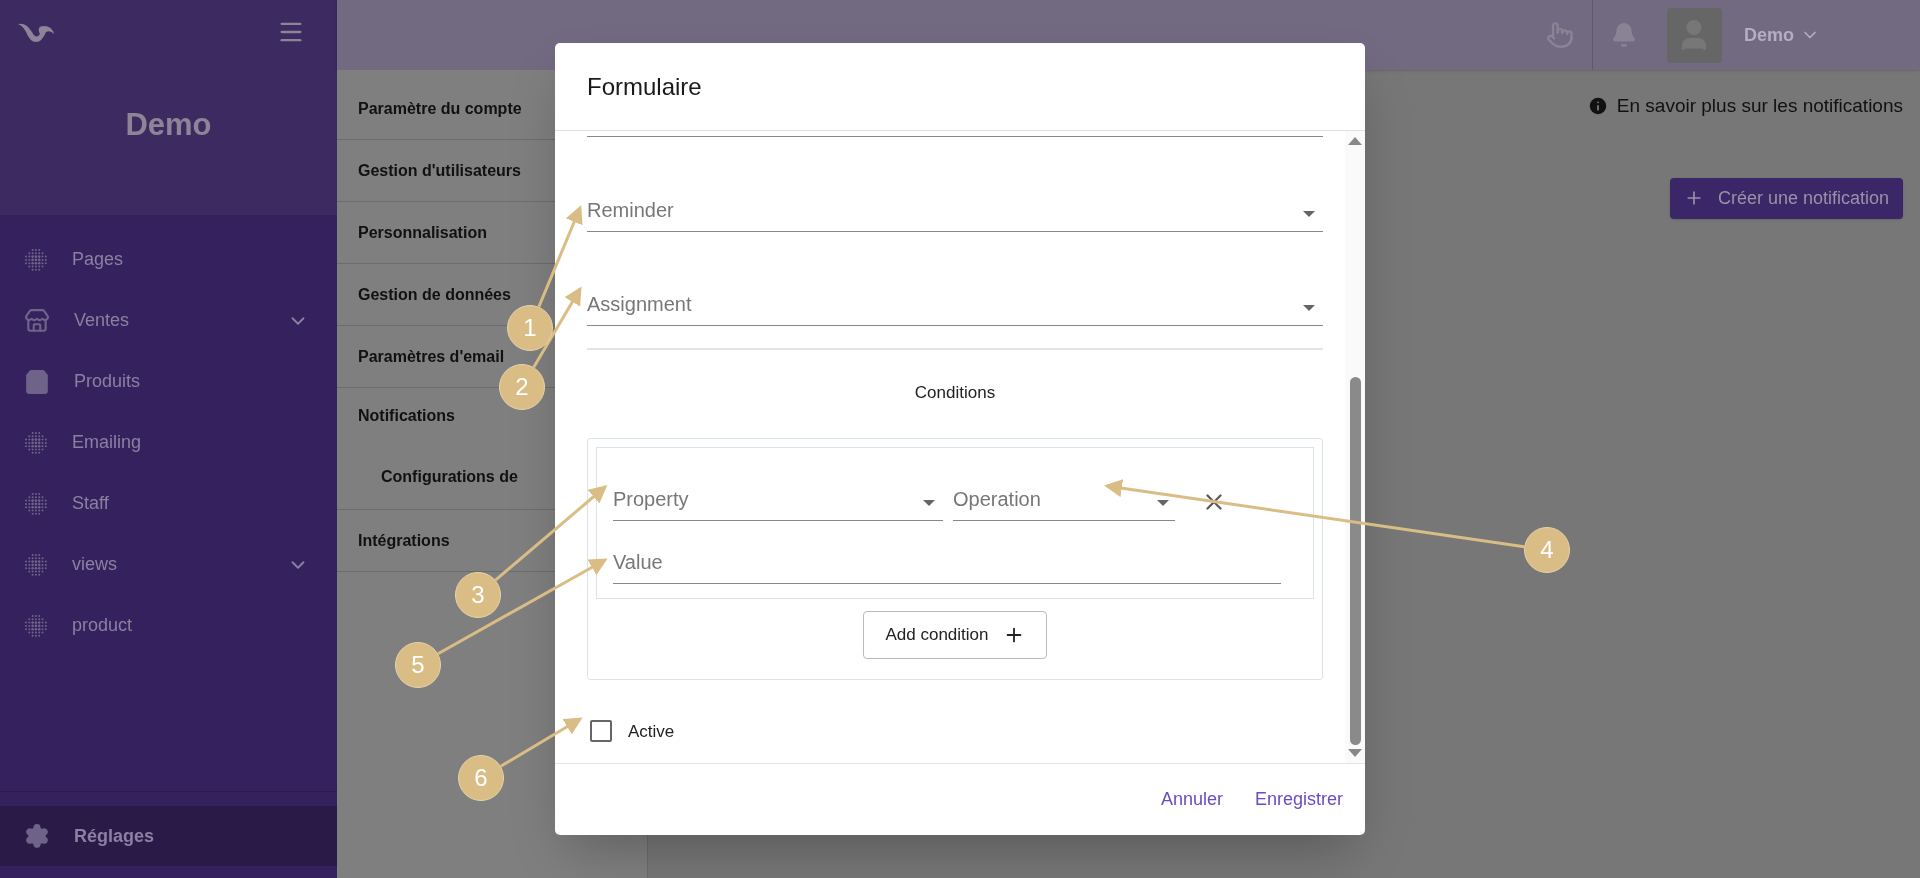 Image resolution: width=1920 pixels, height=878 pixels. I want to click on sidebar-item: Staff, so click(168, 503).